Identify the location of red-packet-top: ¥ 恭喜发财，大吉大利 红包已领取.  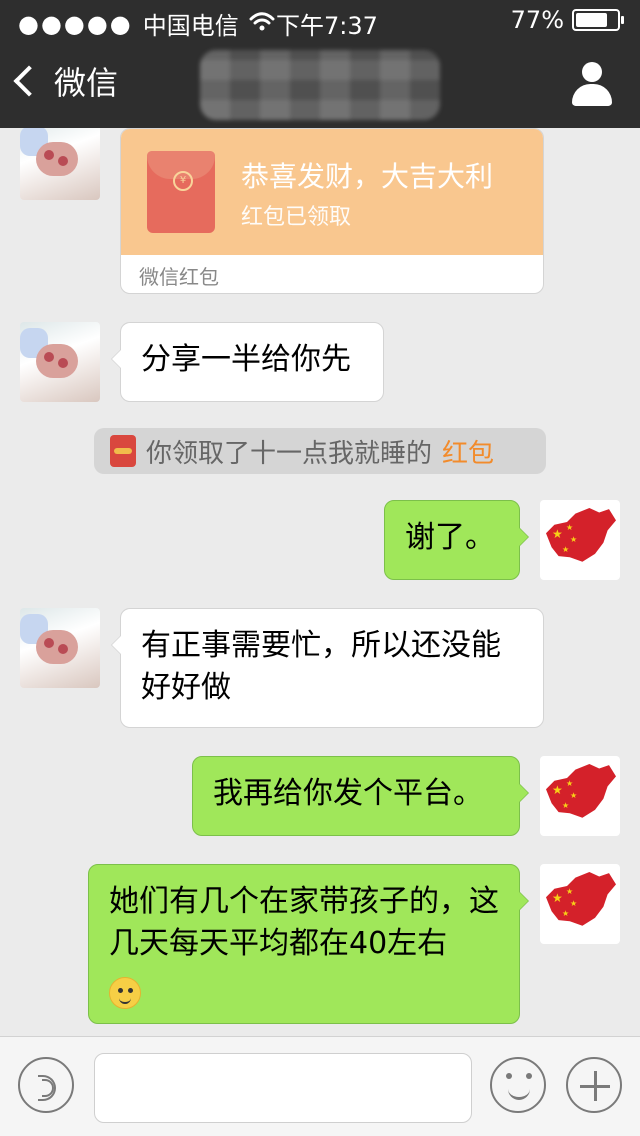
(332, 192).